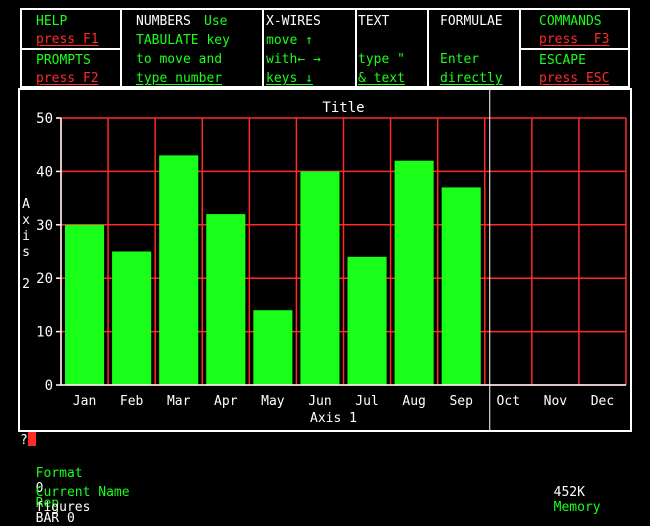  I want to click on text-line-2: & text, so click(381, 78).